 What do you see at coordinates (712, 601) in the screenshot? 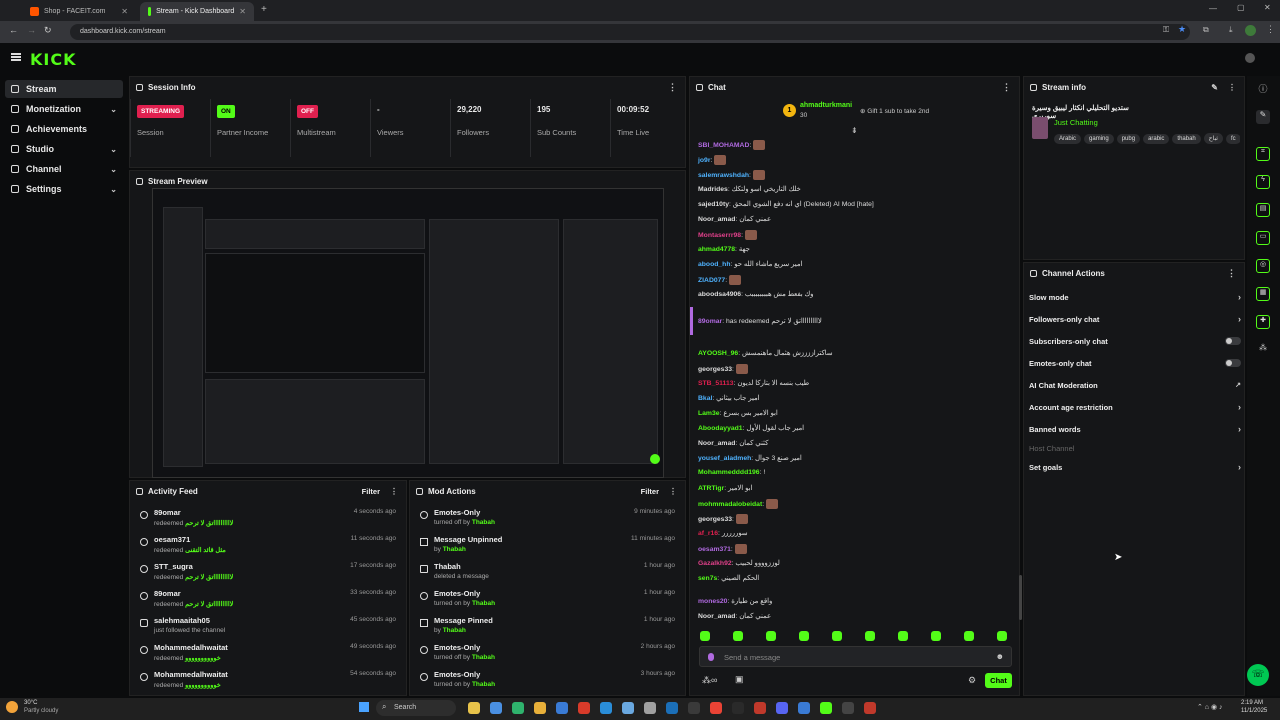
I see `chat-username: mones20` at bounding box center [712, 601].